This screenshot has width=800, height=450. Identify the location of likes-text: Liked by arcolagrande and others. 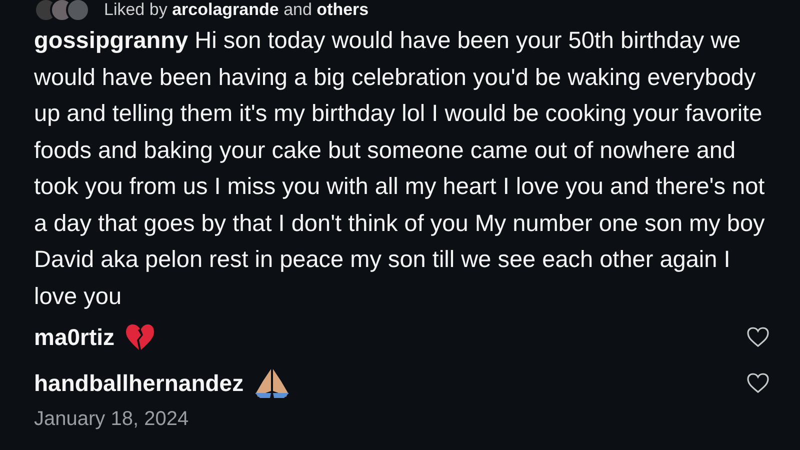
(236, 11).